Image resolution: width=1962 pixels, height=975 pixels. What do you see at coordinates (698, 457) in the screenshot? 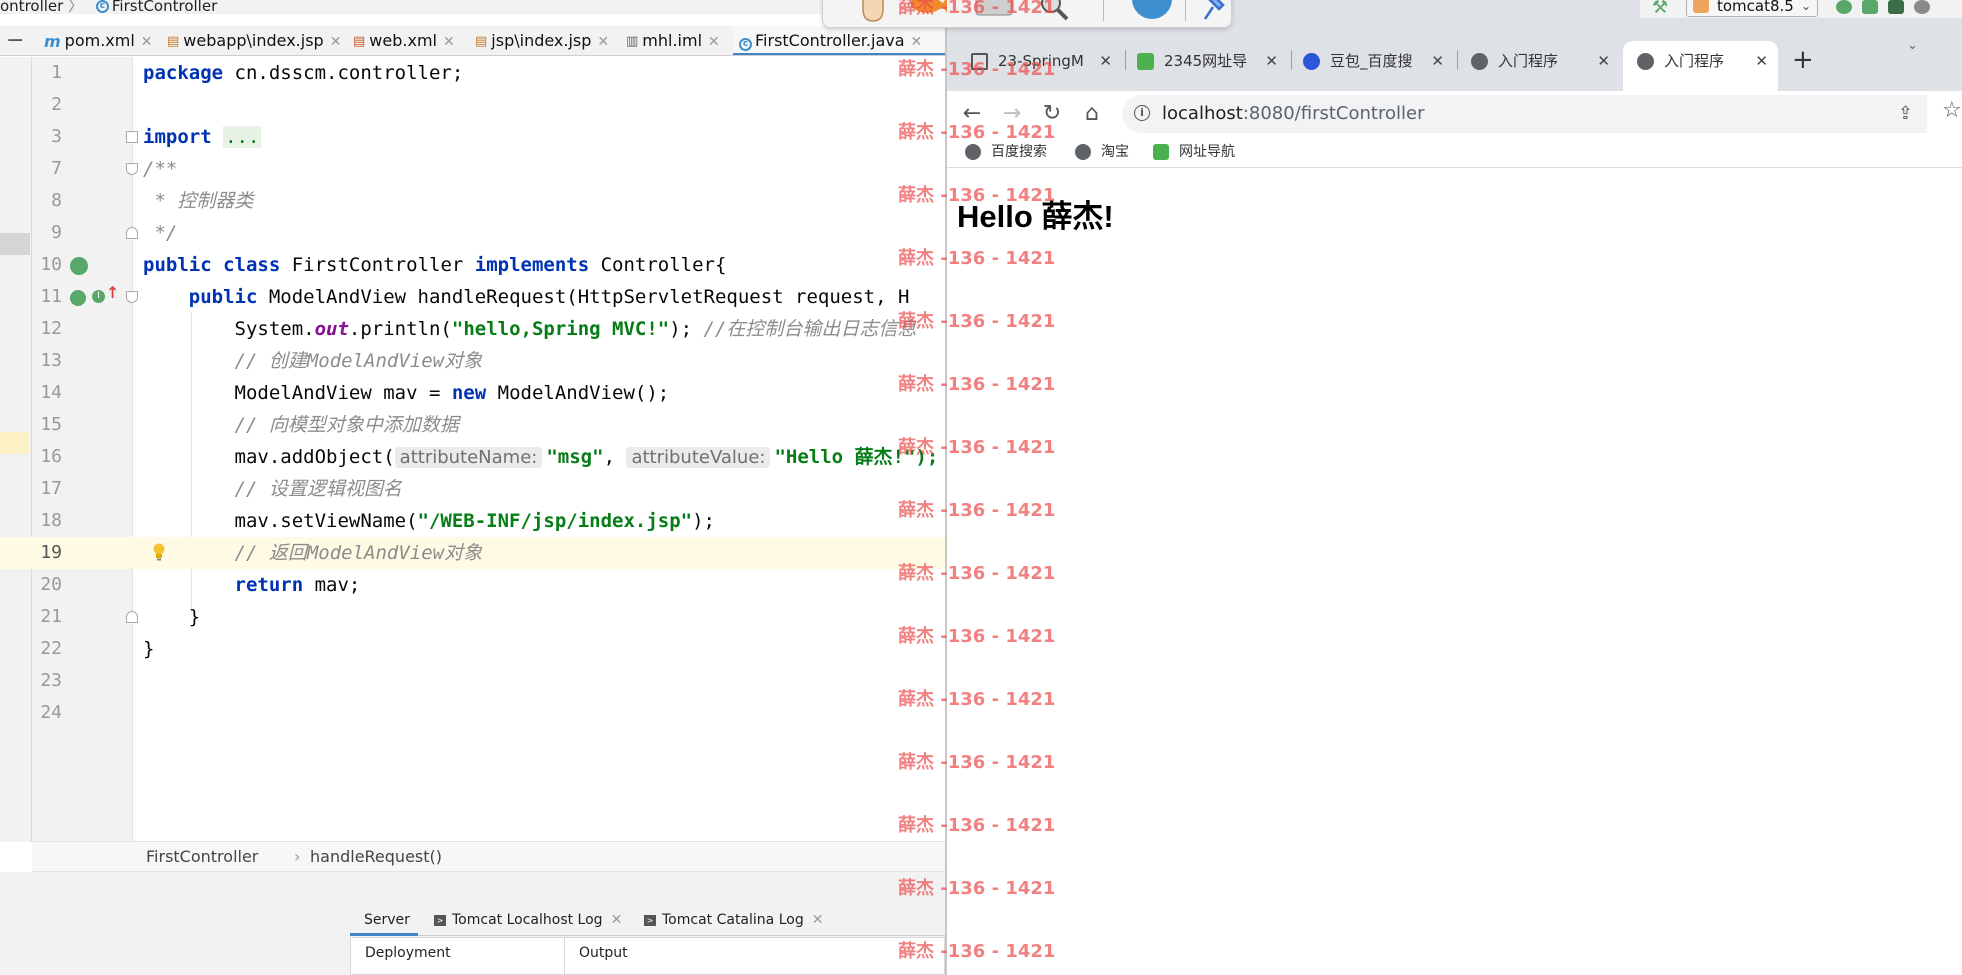
I see `parameter-hint: attributeValue:` at bounding box center [698, 457].